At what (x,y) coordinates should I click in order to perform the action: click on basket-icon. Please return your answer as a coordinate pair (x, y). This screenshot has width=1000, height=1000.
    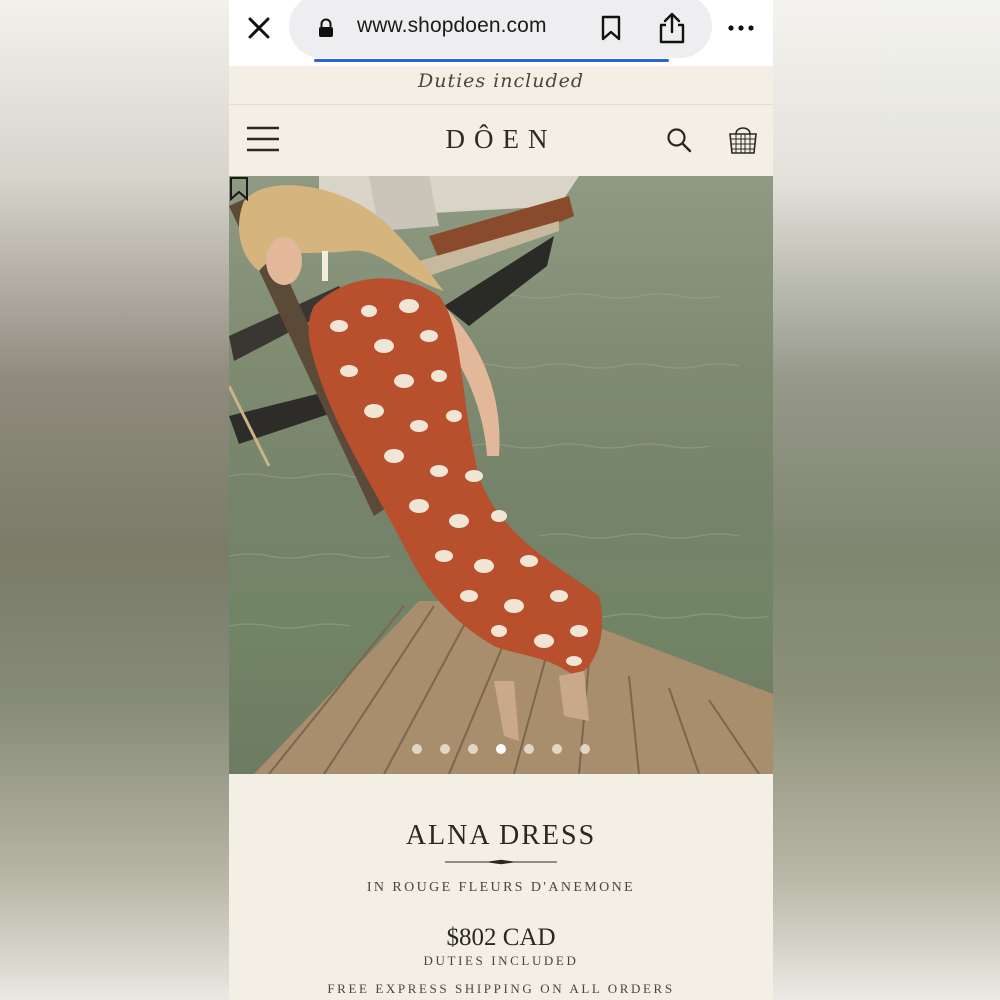
    Looking at the image, I should click on (743, 139).